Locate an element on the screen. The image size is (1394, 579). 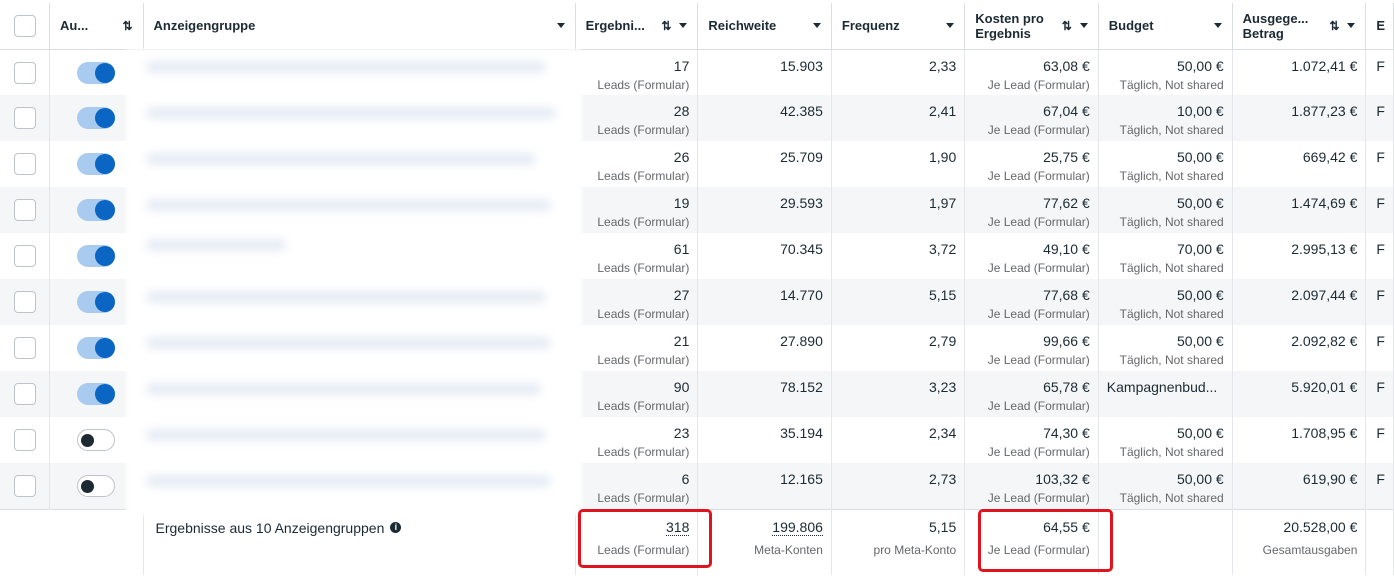
row-cost-cell: 67,04 € Je Lead (Formular) is located at coordinates (1031, 118).